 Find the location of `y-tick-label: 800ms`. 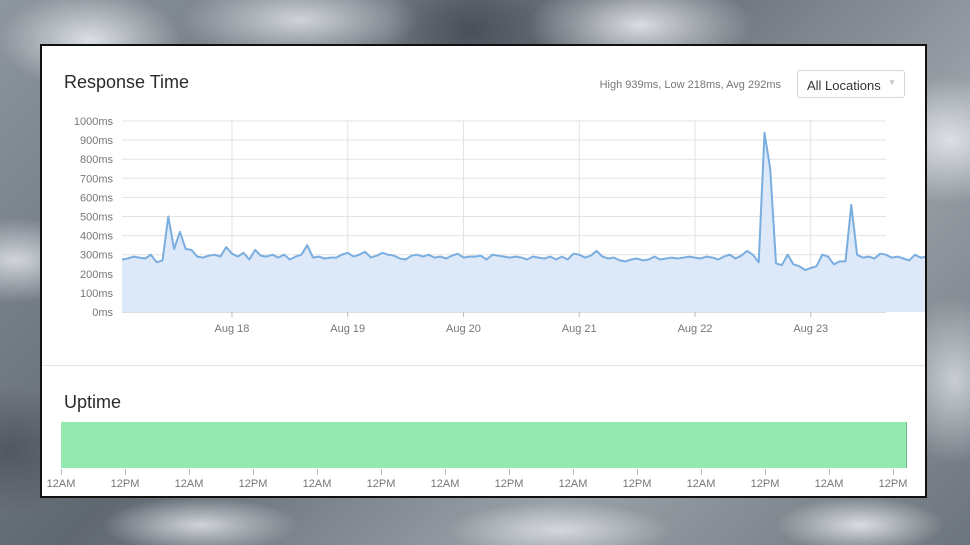

y-tick-label: 800ms is located at coordinates (97, 160).